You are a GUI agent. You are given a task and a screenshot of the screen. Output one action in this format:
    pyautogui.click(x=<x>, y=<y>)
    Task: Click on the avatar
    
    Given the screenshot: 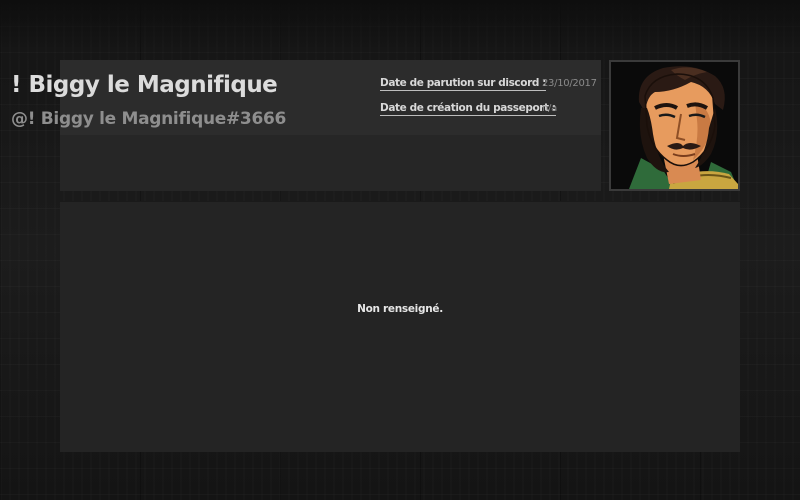 What is the action you would take?
    pyautogui.click(x=674, y=125)
    